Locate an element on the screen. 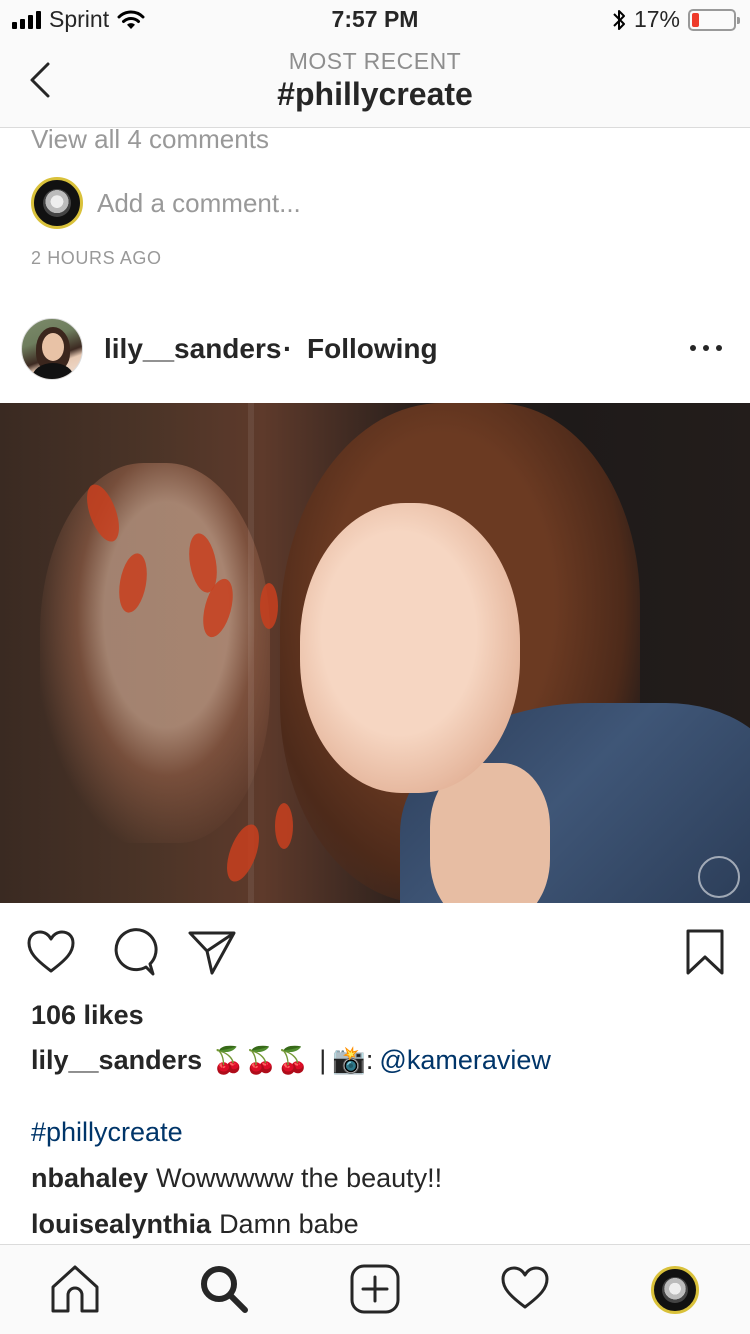  page-title: #phillycreate is located at coordinates (375, 94).